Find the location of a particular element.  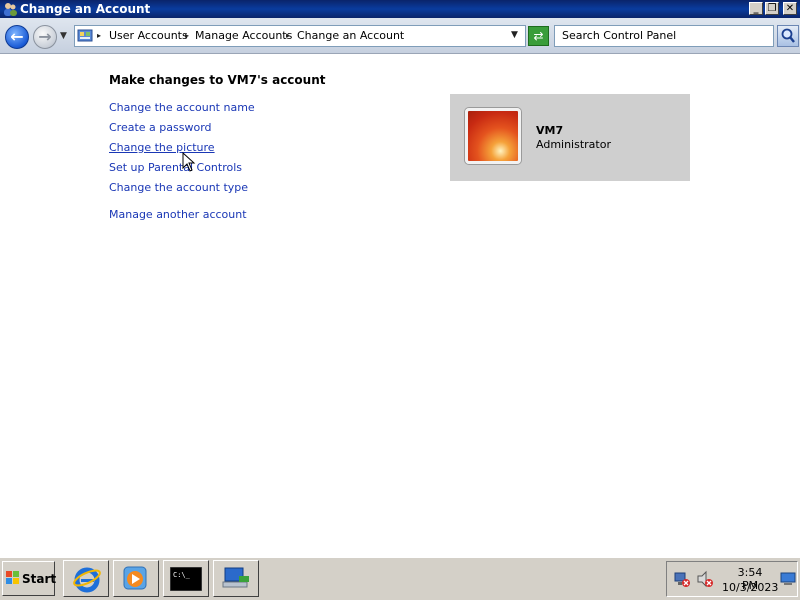

volume-muted-icon is located at coordinates (705, 579).